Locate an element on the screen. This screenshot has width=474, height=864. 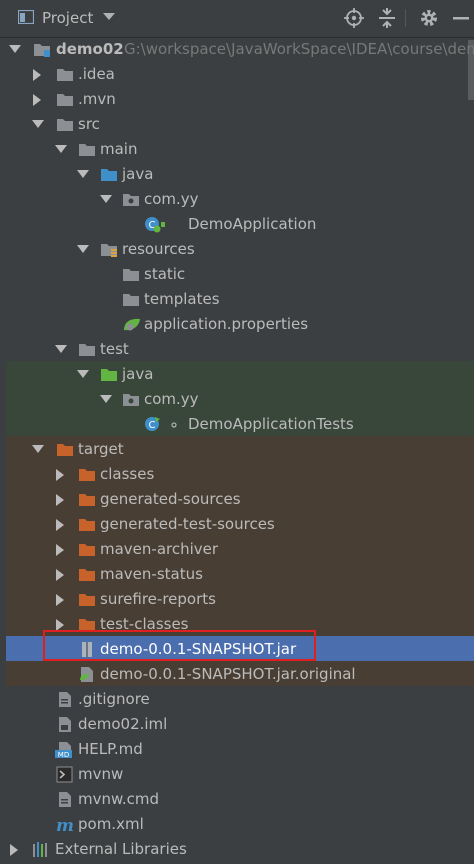
tree-row-external-libraries: External Libraries is located at coordinates (237, 849).